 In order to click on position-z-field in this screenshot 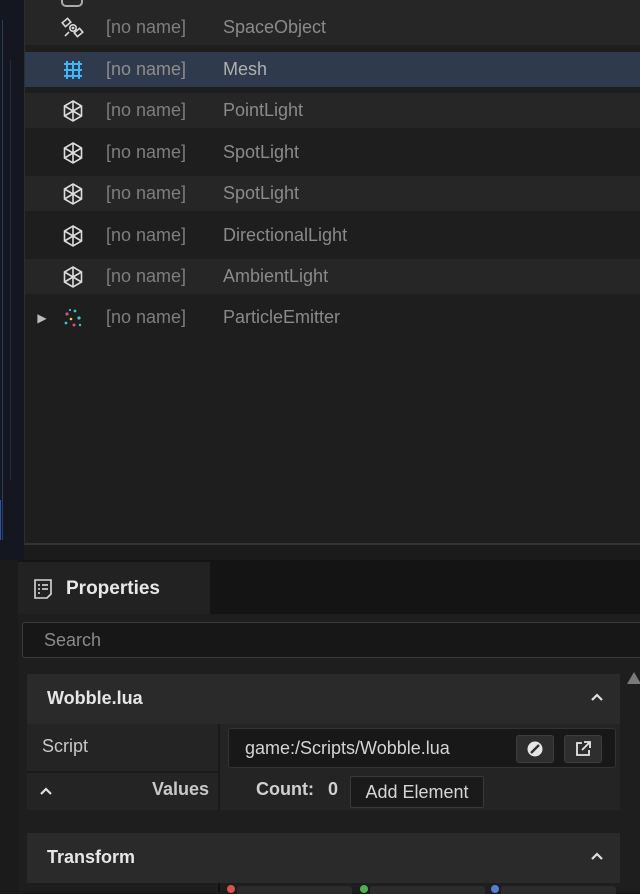, I will do `click(558, 890)`.